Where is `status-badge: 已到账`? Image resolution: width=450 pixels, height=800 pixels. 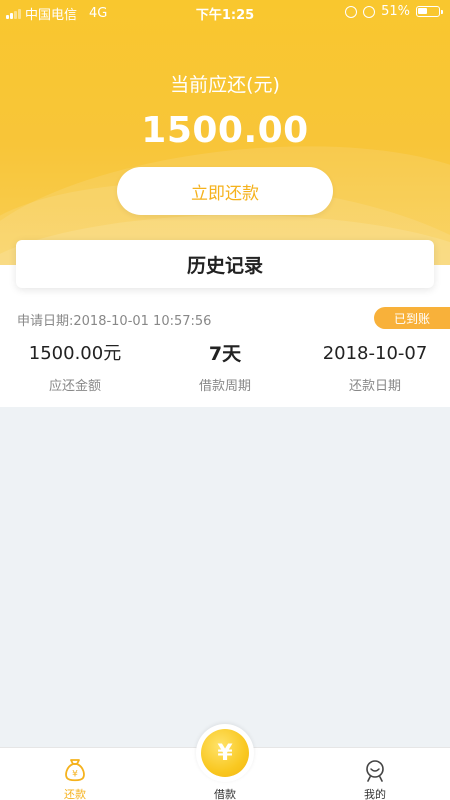
status-badge: 已到账 is located at coordinates (412, 318).